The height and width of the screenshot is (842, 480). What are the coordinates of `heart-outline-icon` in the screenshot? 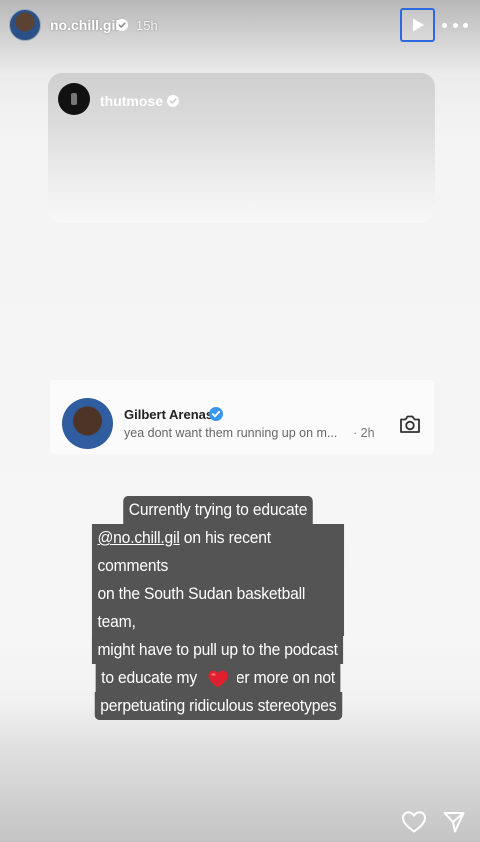 It's located at (414, 822).